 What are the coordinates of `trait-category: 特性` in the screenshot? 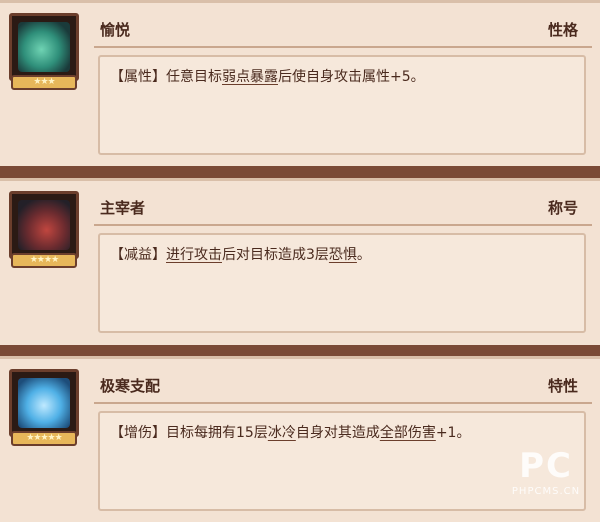 It's located at (562, 386).